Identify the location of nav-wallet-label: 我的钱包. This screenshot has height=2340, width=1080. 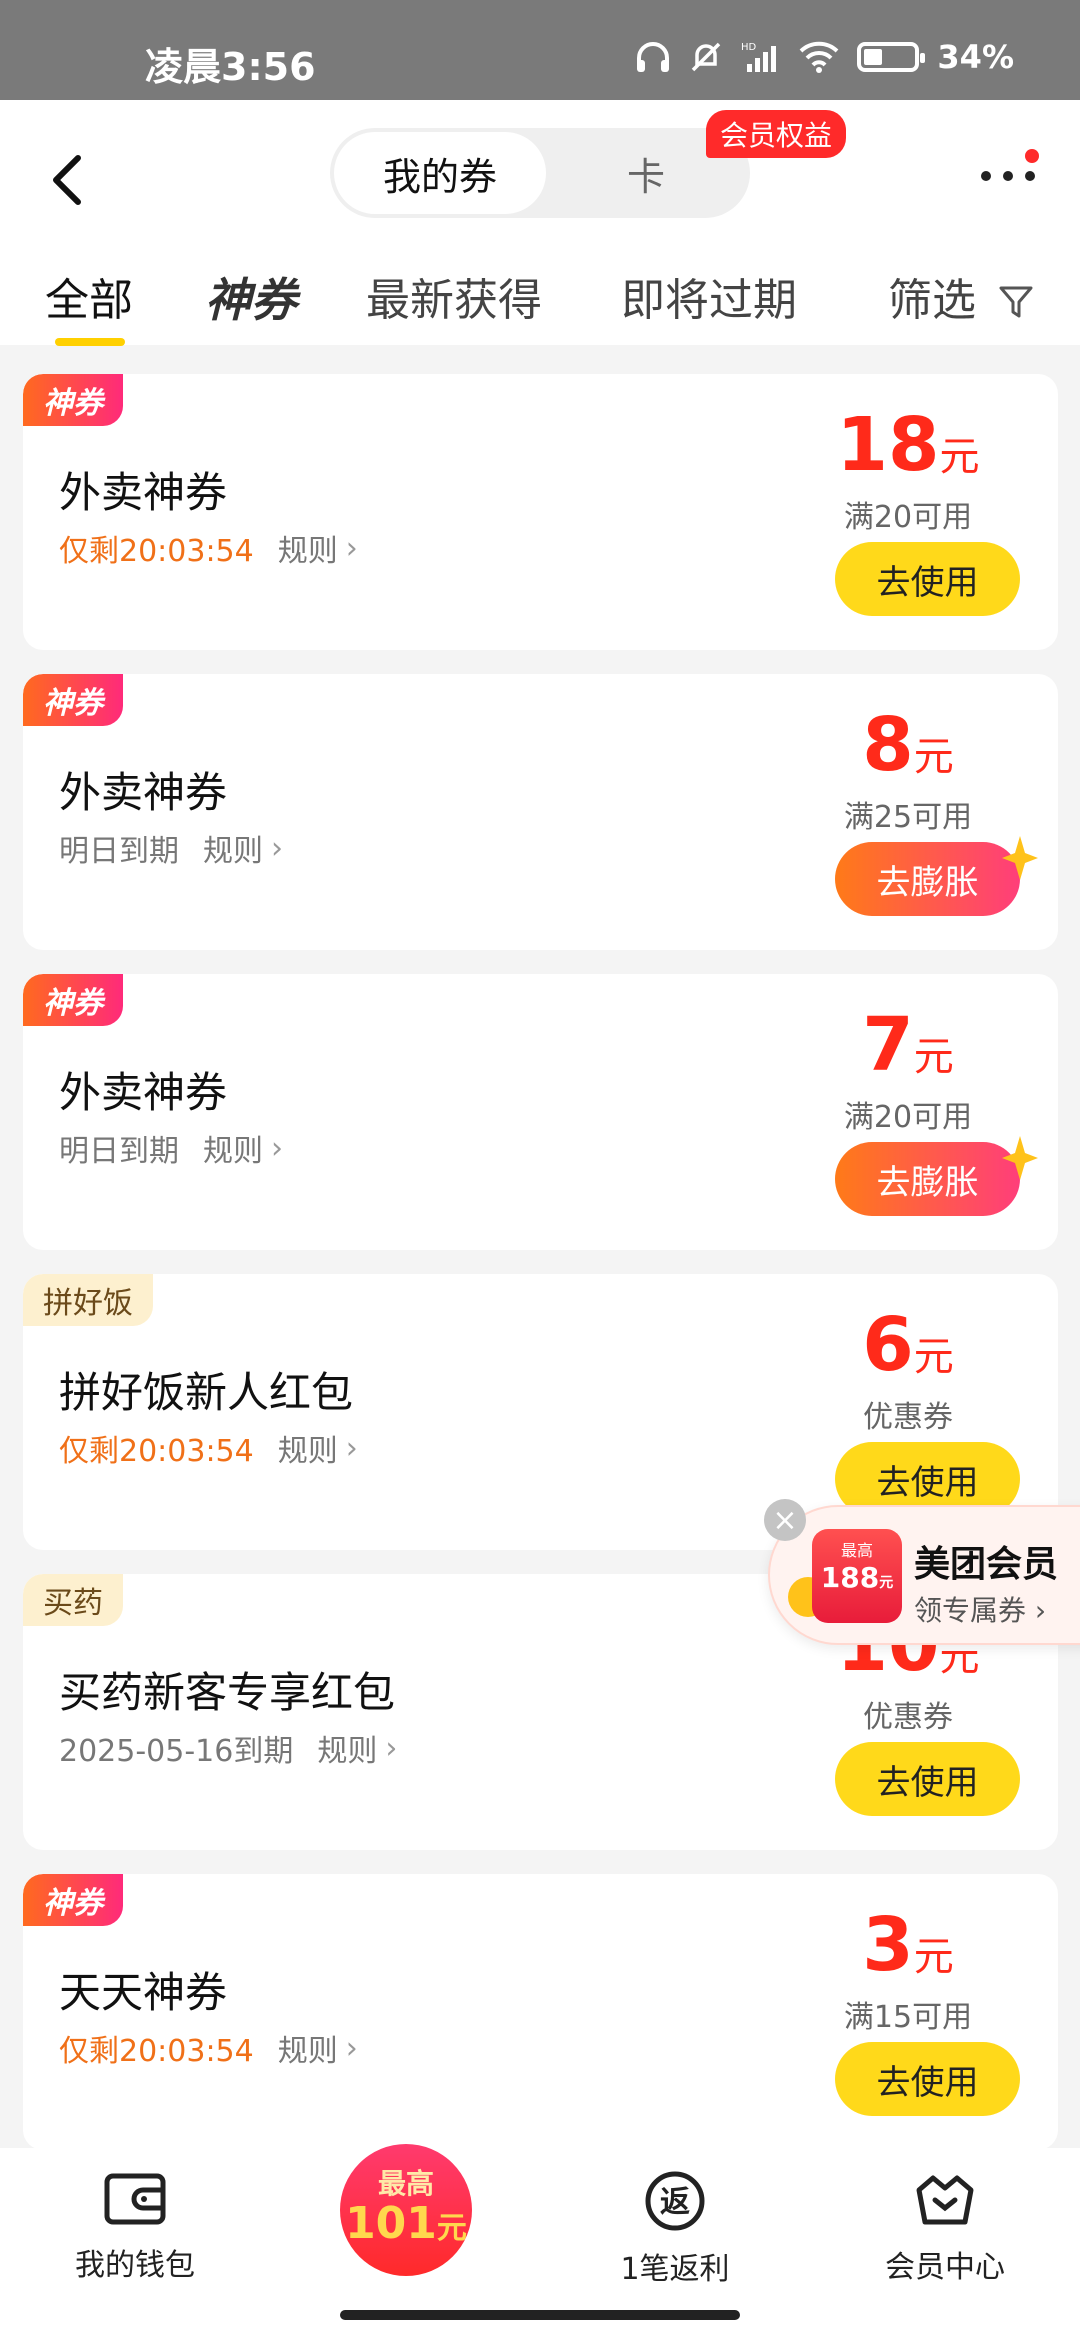
(135, 2265).